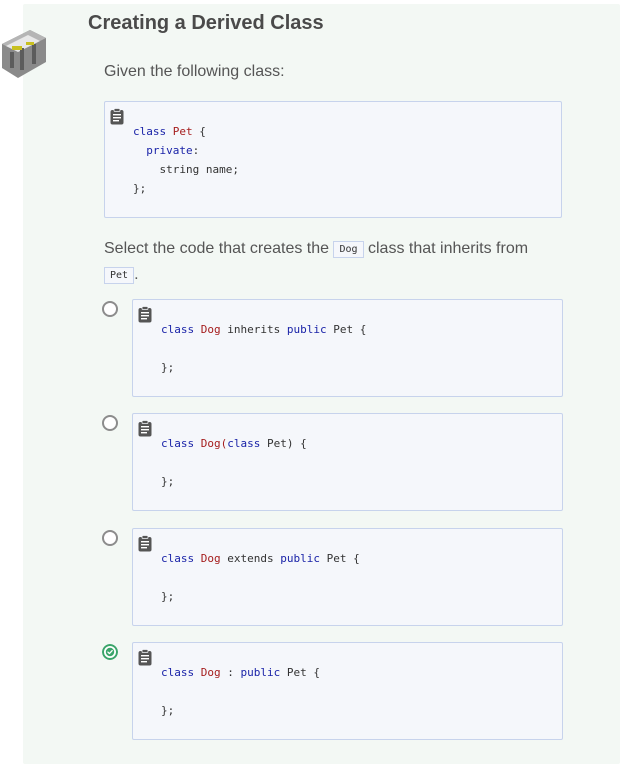 Image resolution: width=629 pixels, height=764 pixels. Describe the element at coordinates (217, 248) in the screenshot. I see `question-before: Select the code that creates the` at that location.